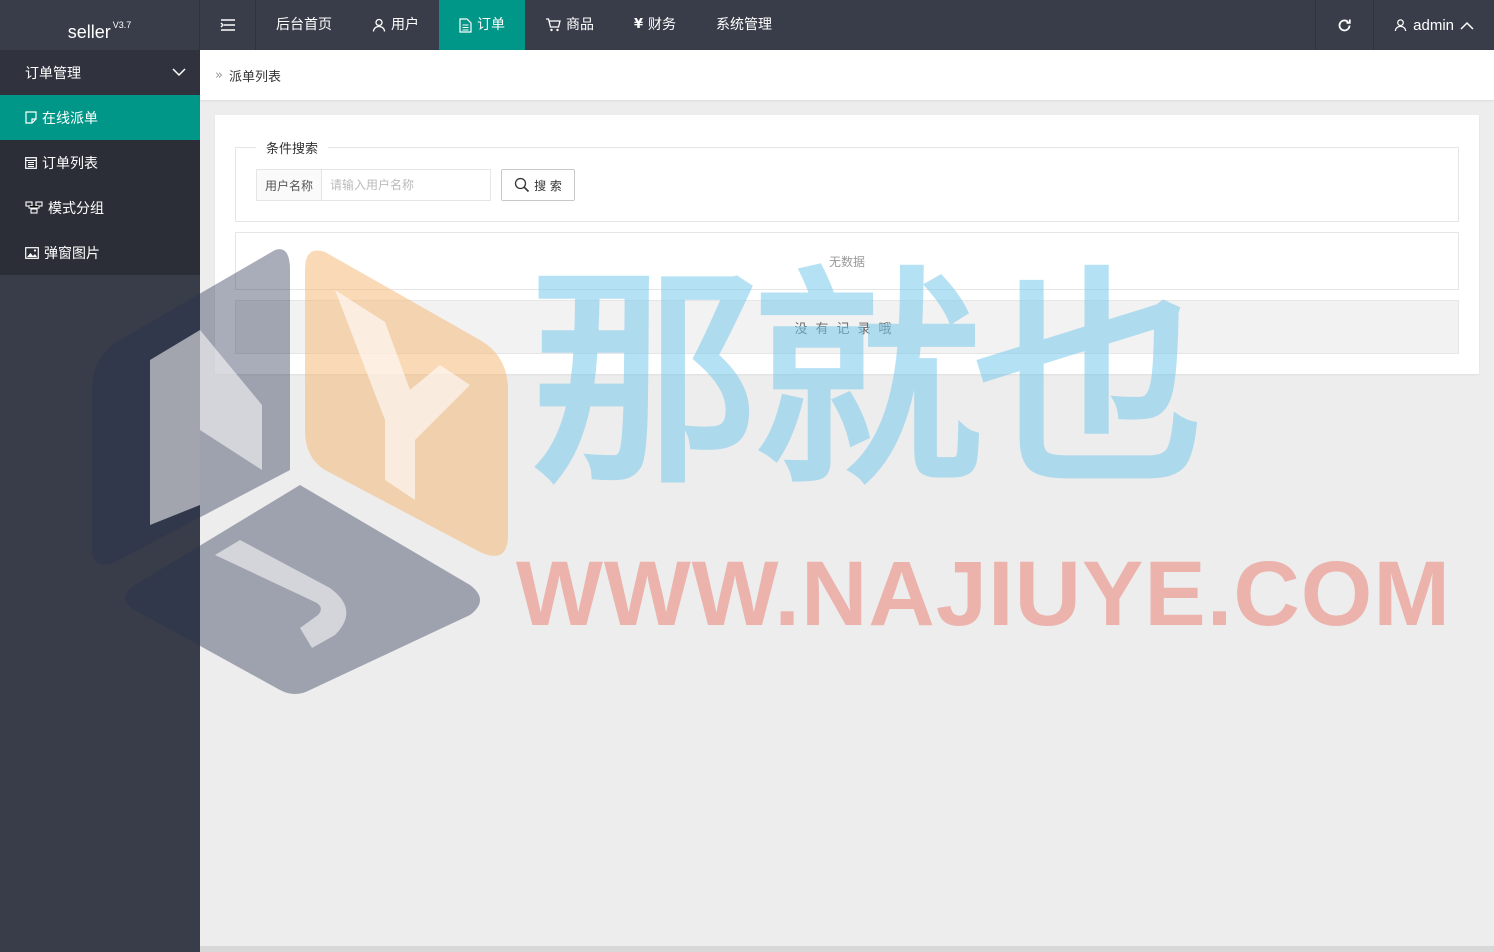 This screenshot has height=952, width=1494. I want to click on sidebar: 订单管理 在线派单 订单列表 模式分组 弹窗图片, so click(100, 501).